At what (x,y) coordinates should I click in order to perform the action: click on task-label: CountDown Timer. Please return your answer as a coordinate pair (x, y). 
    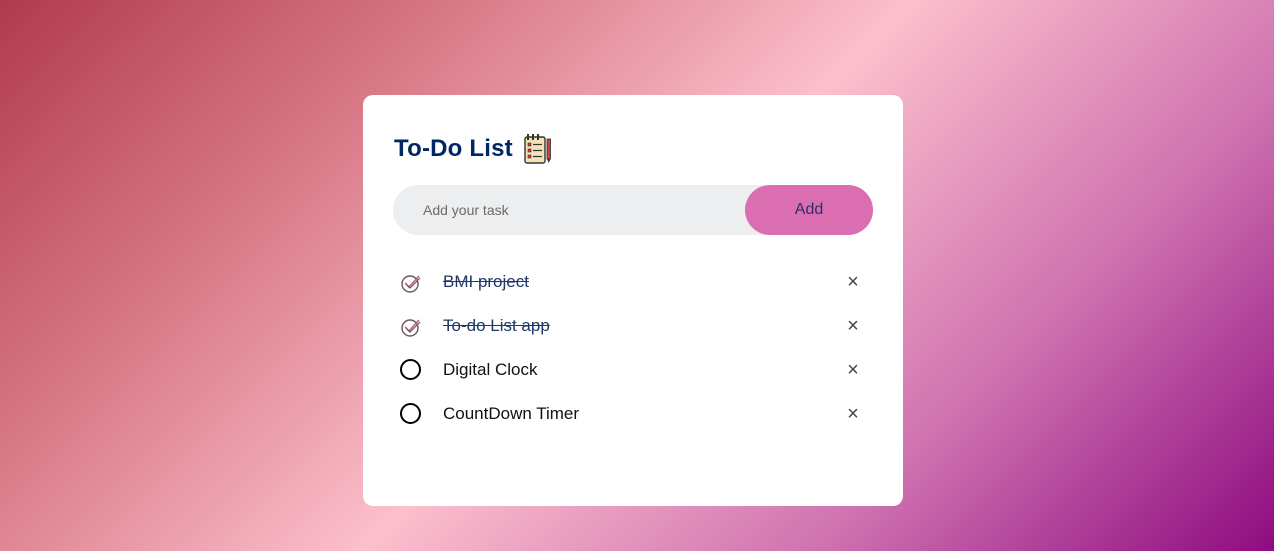
    Looking at the image, I should click on (511, 413).